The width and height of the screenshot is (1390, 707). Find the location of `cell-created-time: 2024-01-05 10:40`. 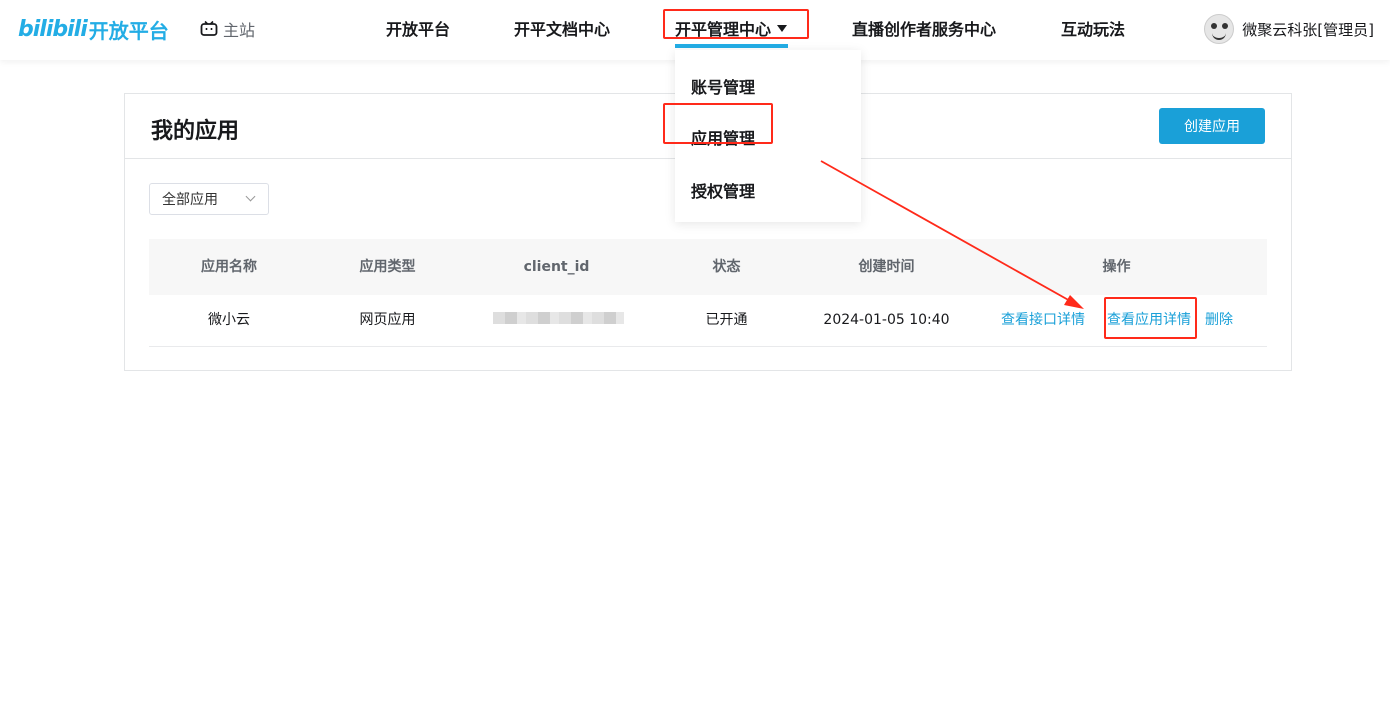

cell-created-time: 2024-01-05 10:40 is located at coordinates (886, 320).